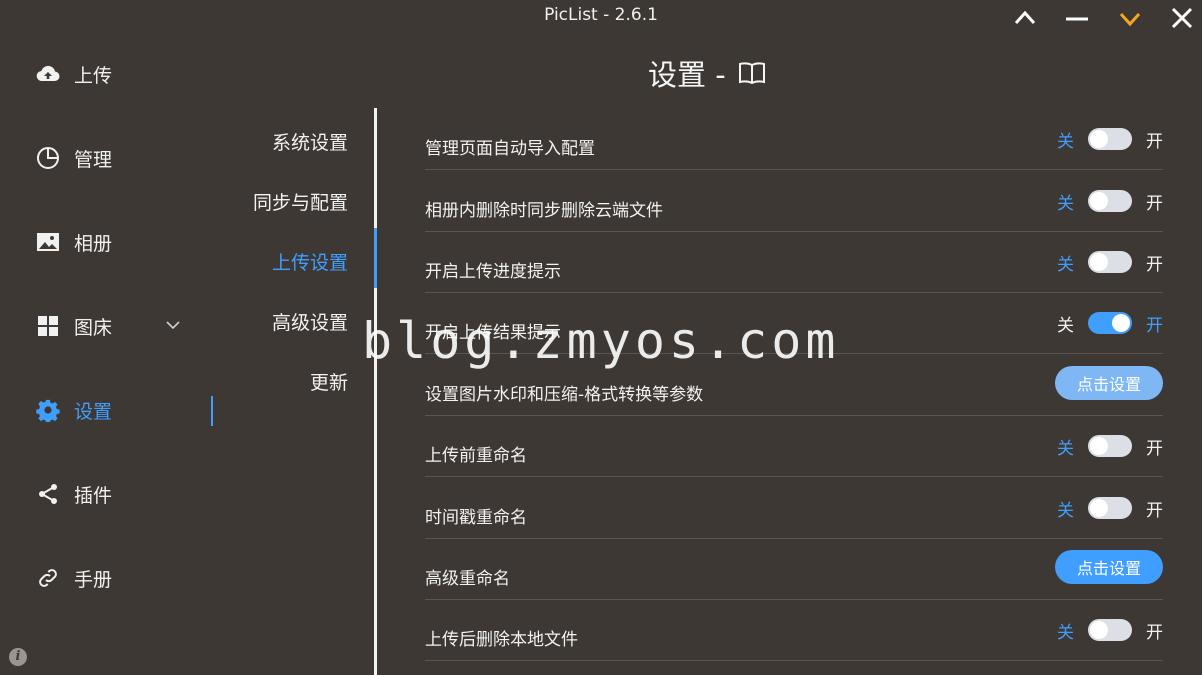  What do you see at coordinates (794, 139) in the screenshot?
I see `settings-row: 管理页面自动导入配置 关 开` at bounding box center [794, 139].